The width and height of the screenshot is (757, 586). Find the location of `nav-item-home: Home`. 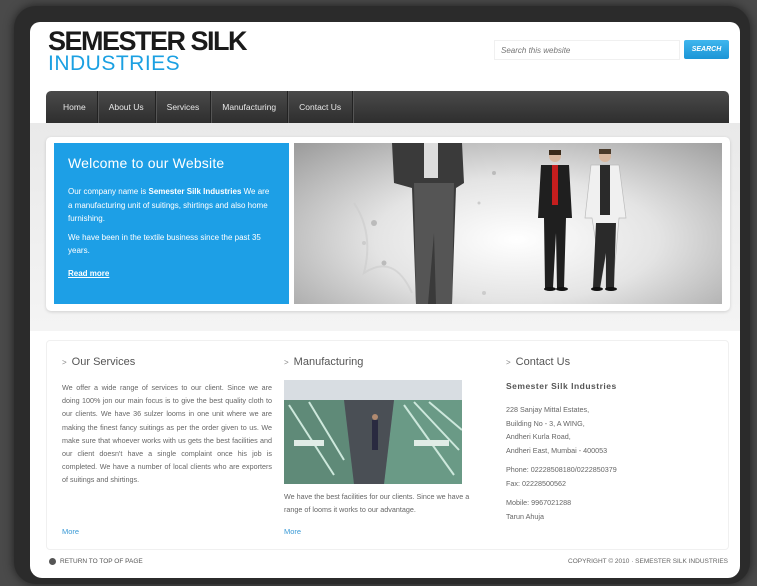

nav-item-home: Home is located at coordinates (72, 107).